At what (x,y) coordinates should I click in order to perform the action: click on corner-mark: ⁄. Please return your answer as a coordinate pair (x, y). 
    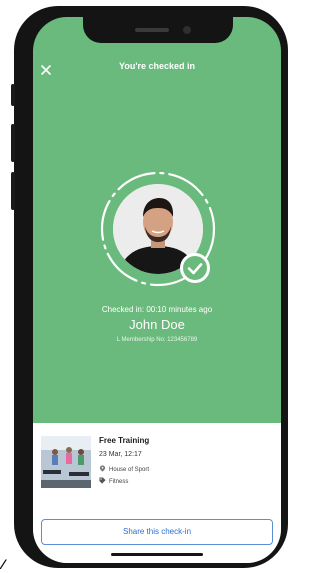
    Looking at the image, I should click on (3, 564).